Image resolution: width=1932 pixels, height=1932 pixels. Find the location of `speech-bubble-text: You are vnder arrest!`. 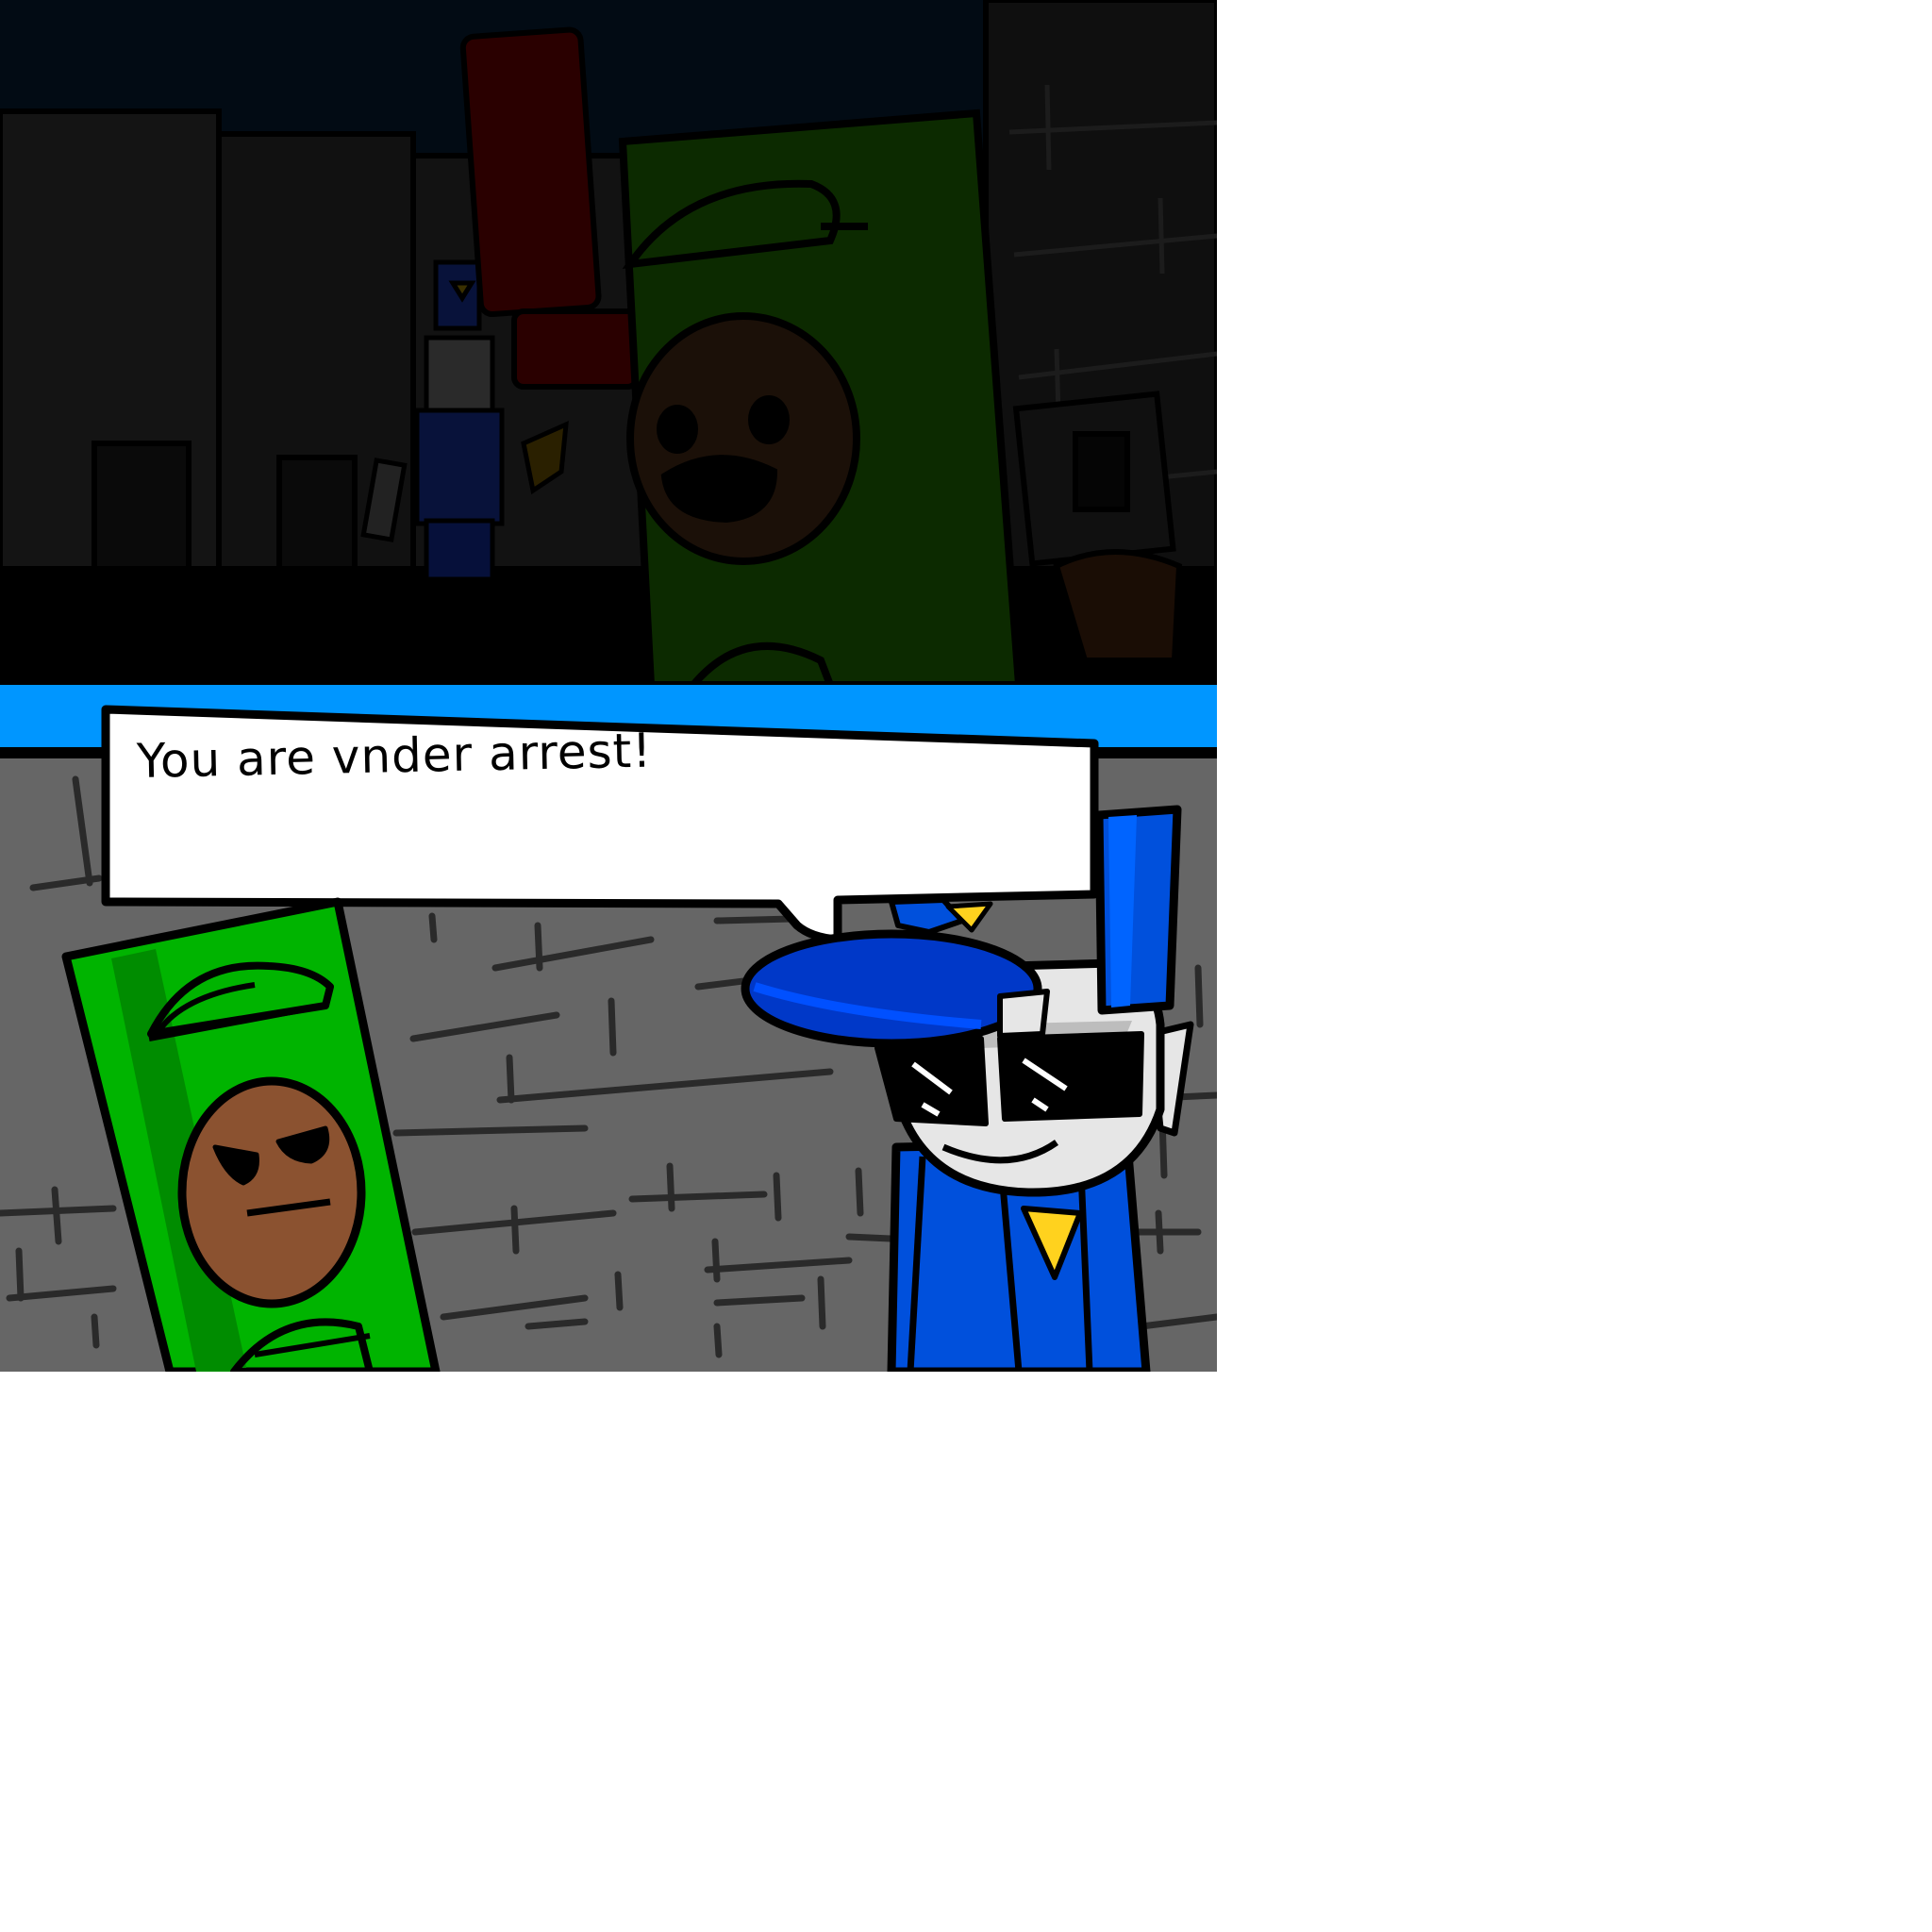

speech-bubble-text: You are vnder arrest! is located at coordinates (394, 756).